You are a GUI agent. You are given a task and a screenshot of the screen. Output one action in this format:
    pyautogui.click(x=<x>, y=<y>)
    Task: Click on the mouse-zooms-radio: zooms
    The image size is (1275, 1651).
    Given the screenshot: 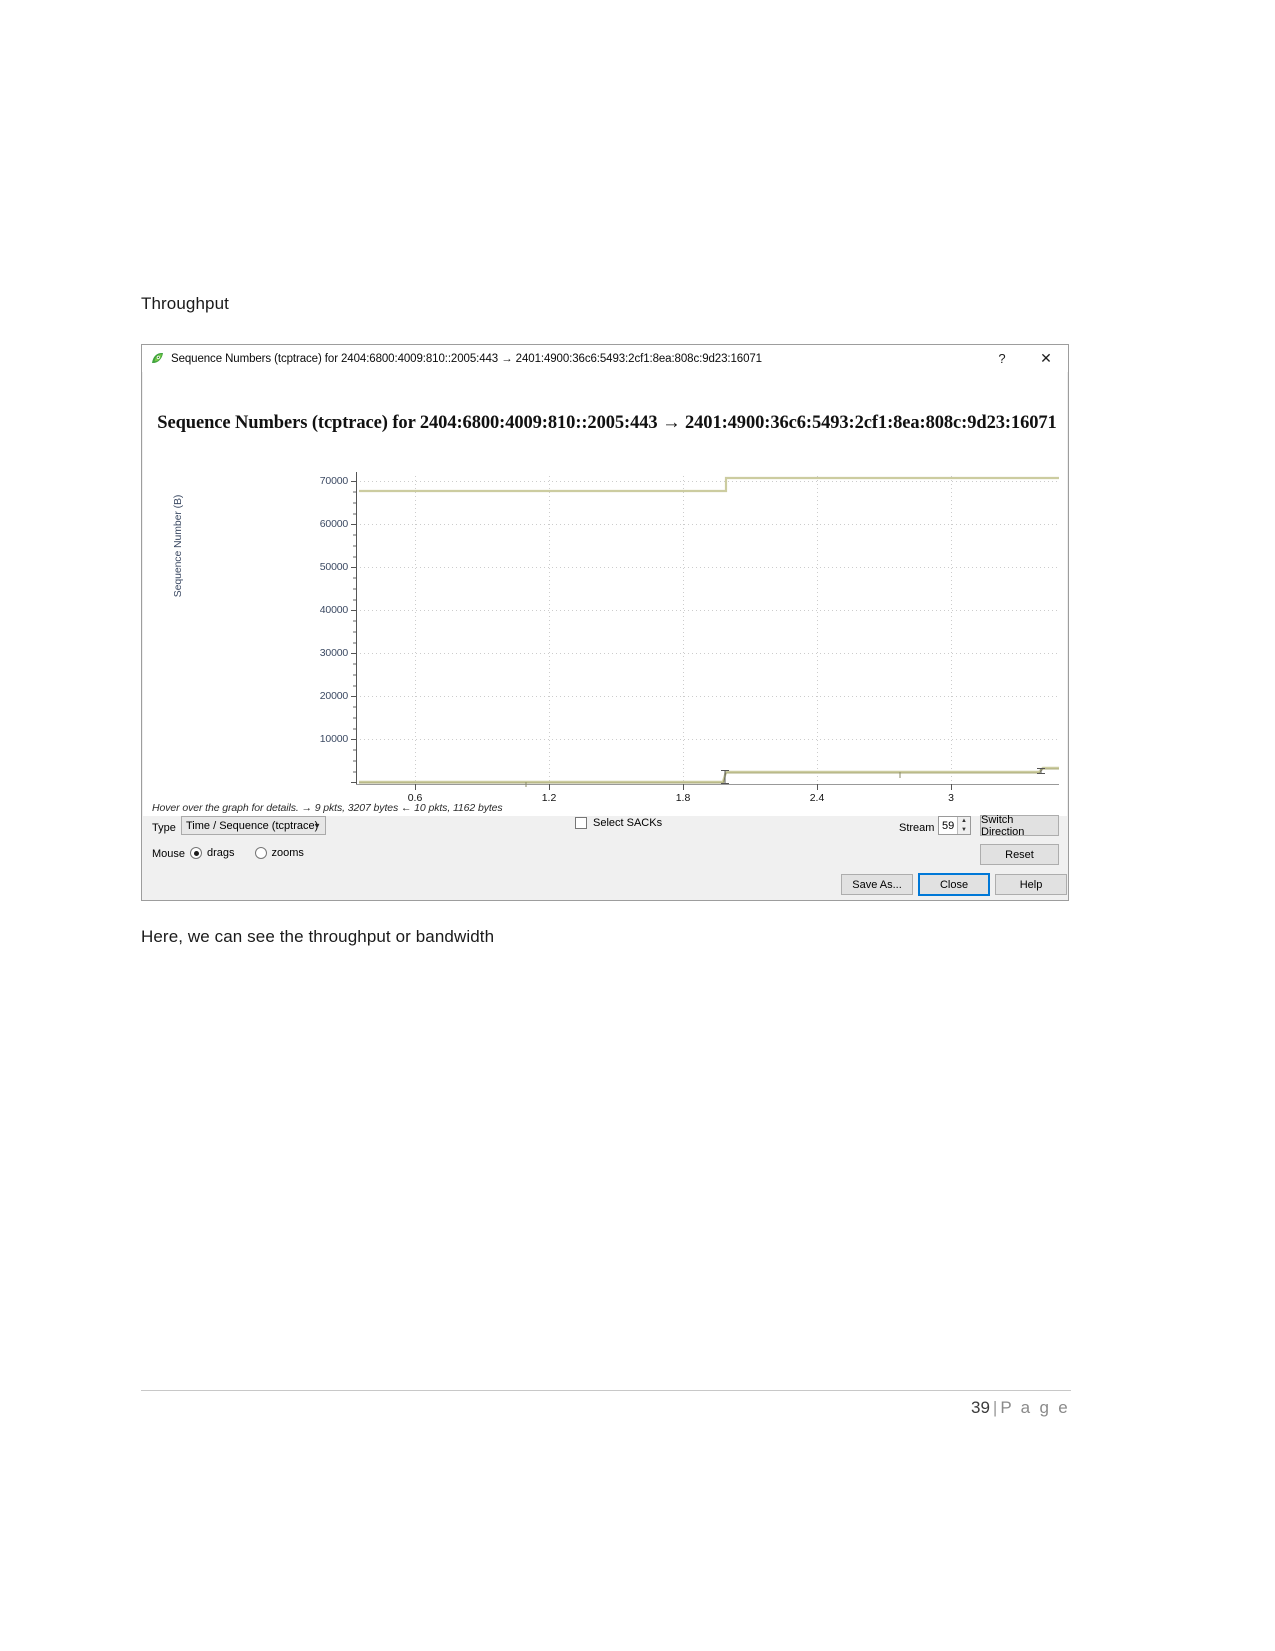 What is the action you would take?
    pyautogui.click(x=279, y=853)
    